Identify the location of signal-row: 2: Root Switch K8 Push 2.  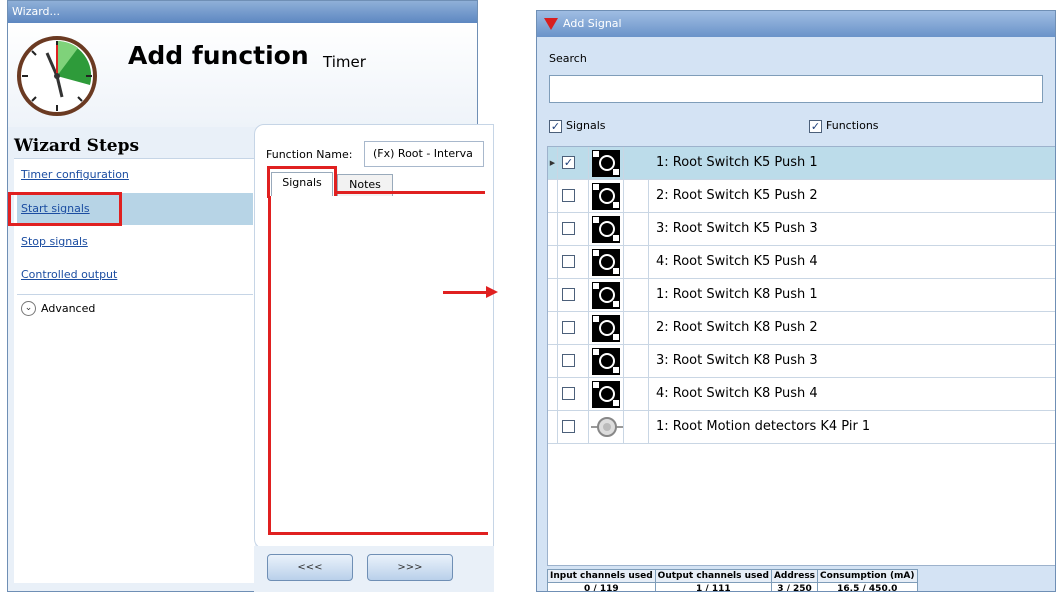
(801, 328).